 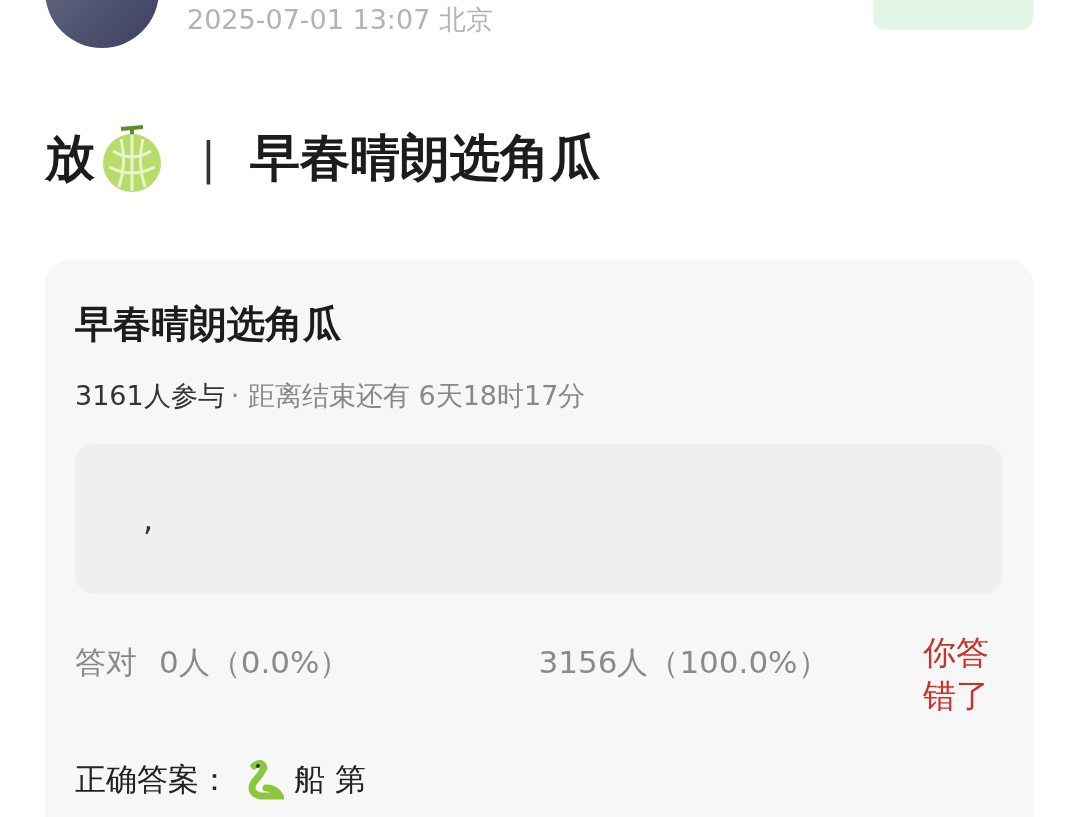 I want to click on participant-count: 3161人参与, so click(x=150, y=396).